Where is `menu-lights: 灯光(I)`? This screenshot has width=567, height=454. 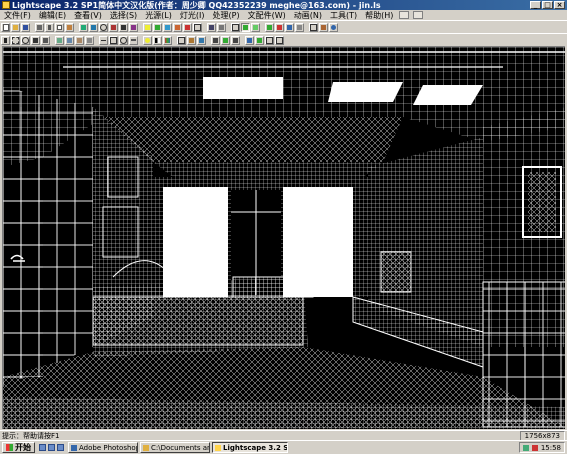
menu-lights: 灯光(I) is located at coordinates (192, 15).